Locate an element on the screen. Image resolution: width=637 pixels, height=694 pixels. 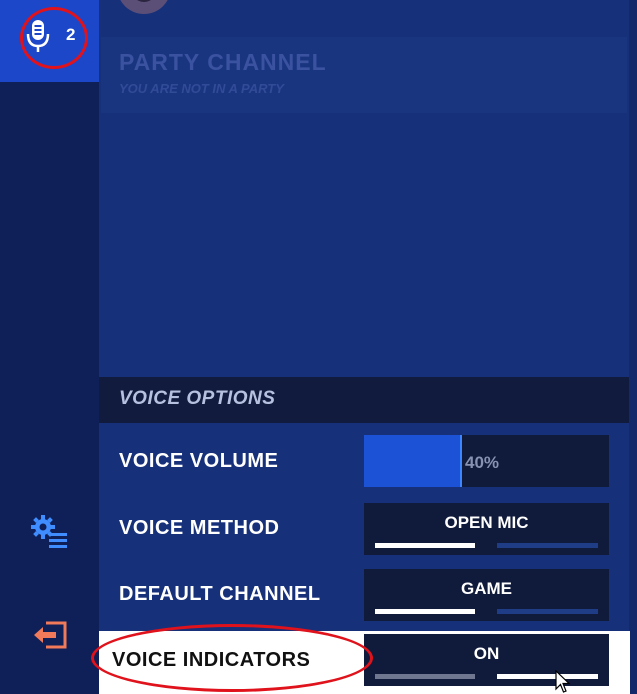
default-channel-selector: GAME is located at coordinates (486, 595).